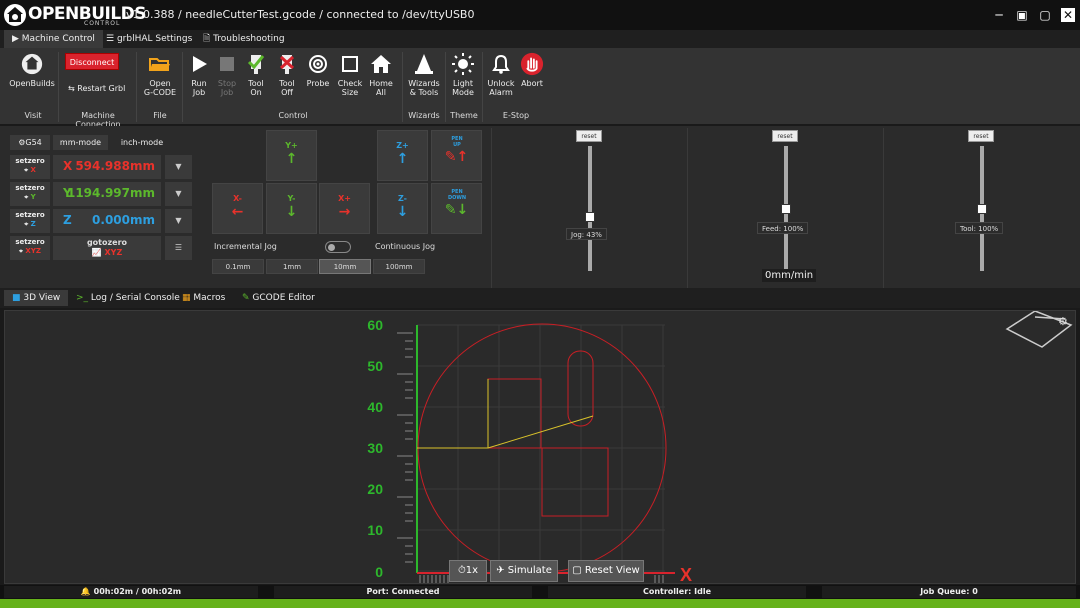  What do you see at coordinates (128, 298) in the screenshot?
I see `tab-log-serial-console: >_ Log / Serial Console` at bounding box center [128, 298].